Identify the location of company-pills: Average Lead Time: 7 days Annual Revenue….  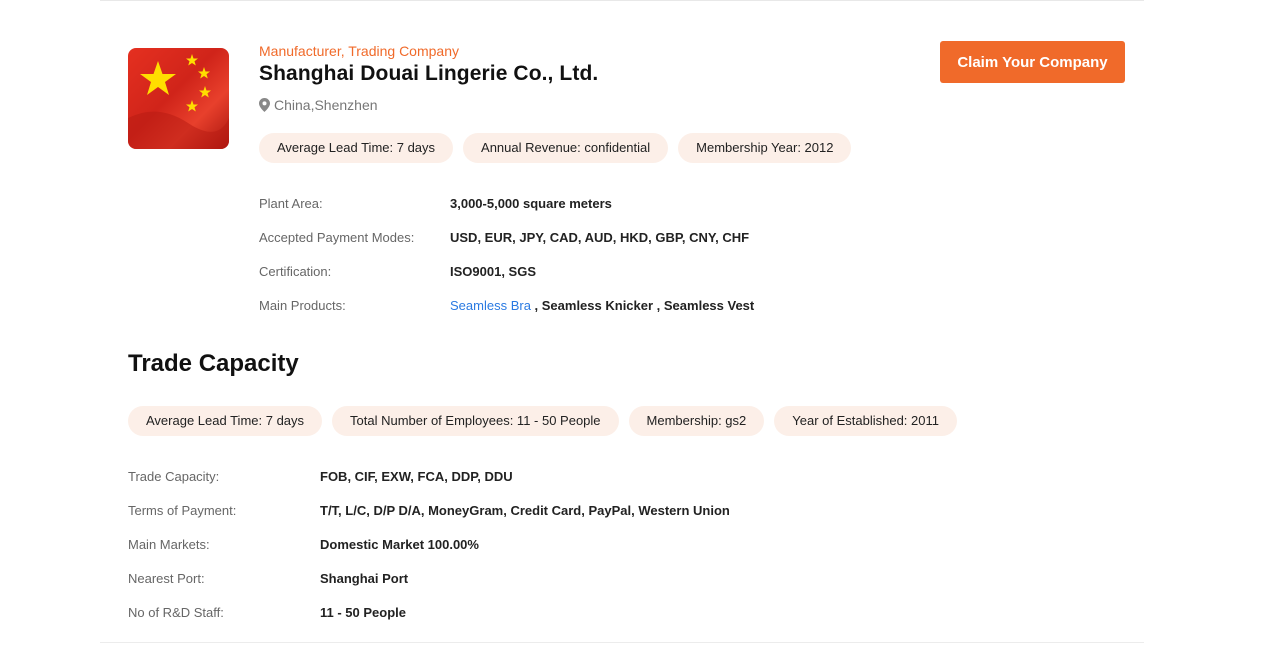
(555, 148).